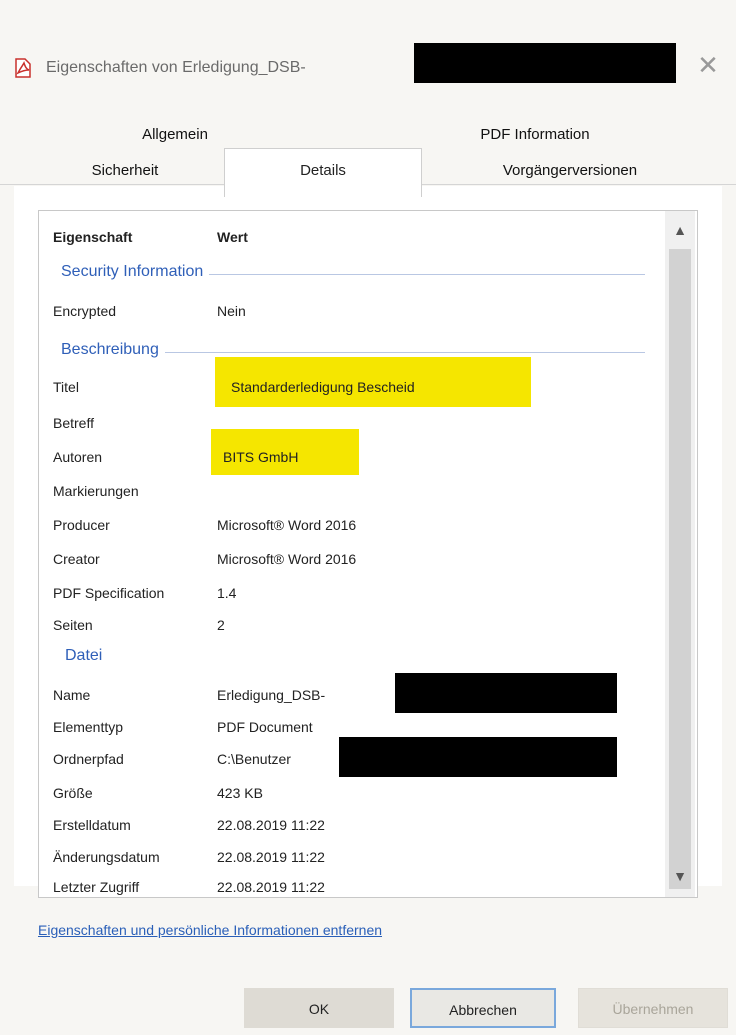  I want to click on property-name: Änderungsdatum, so click(106, 857).